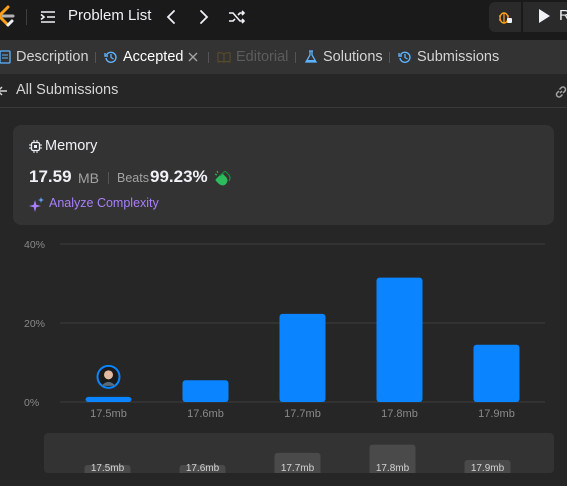 Image resolution: width=567 pixels, height=486 pixels. I want to click on tab-editorial: Editorial, so click(262, 57).